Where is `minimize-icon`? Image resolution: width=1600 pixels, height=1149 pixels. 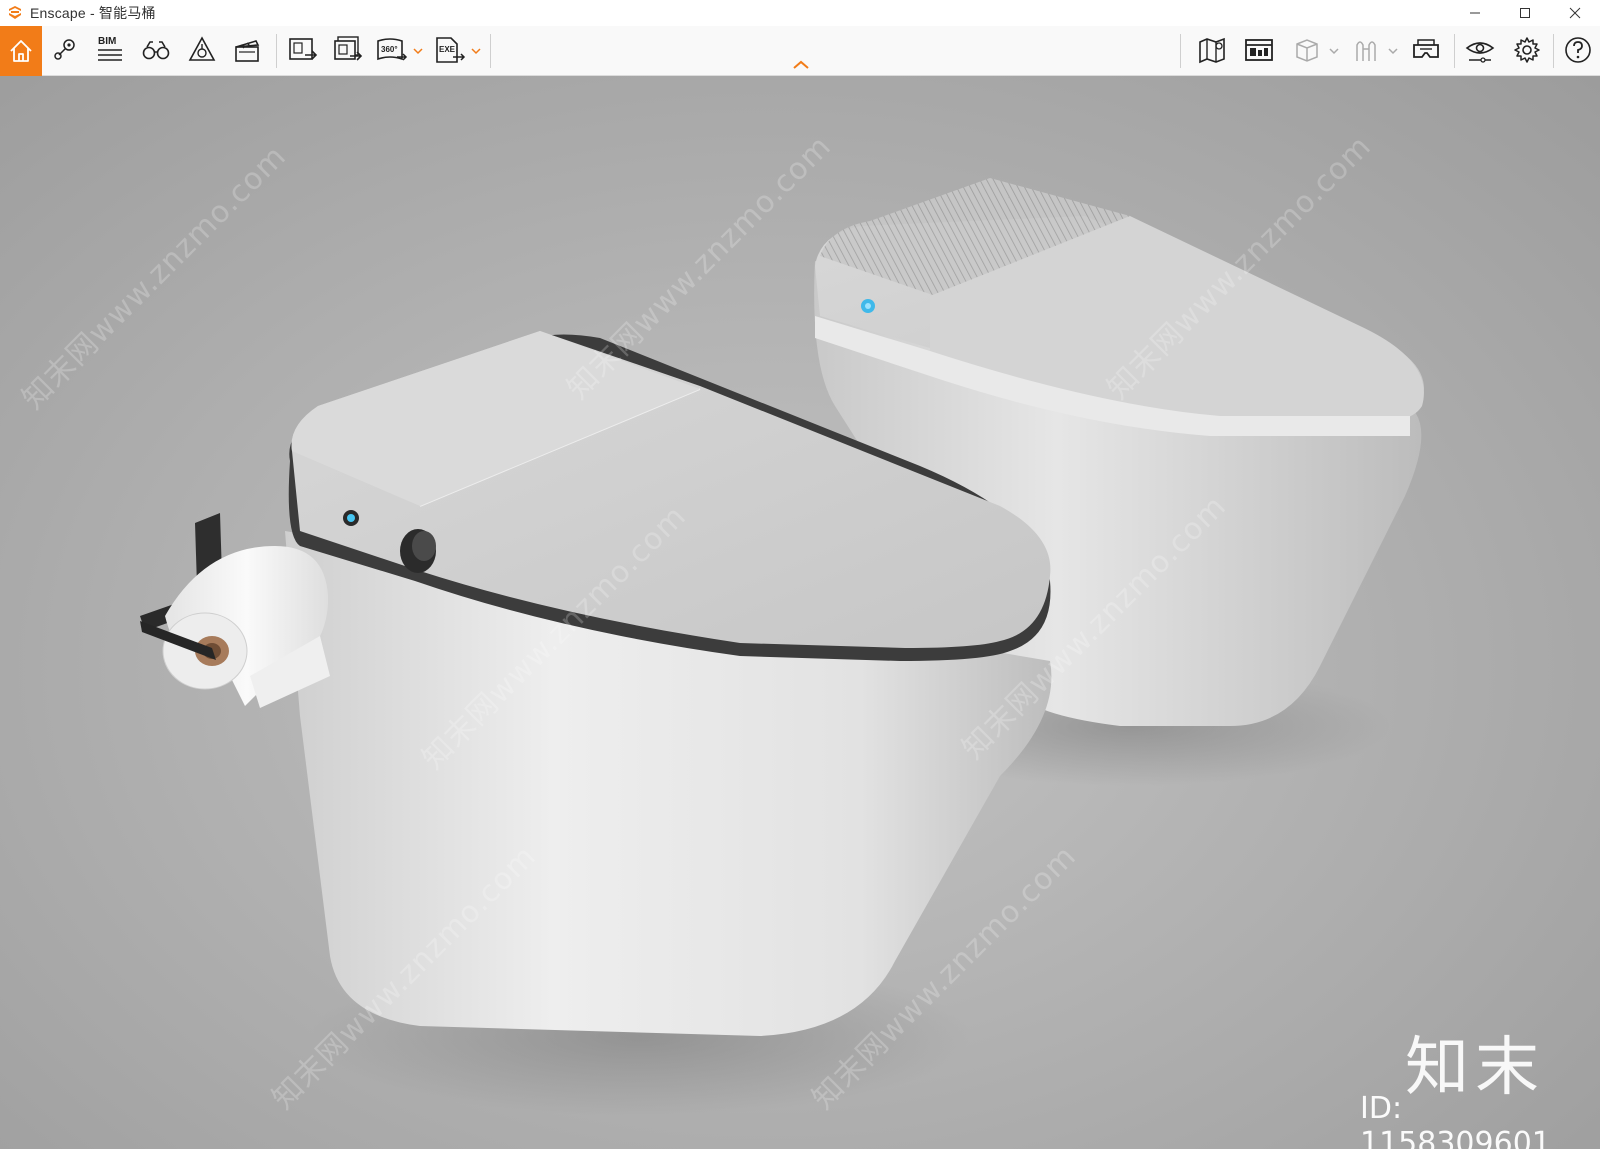 minimize-icon is located at coordinates (1475, 13).